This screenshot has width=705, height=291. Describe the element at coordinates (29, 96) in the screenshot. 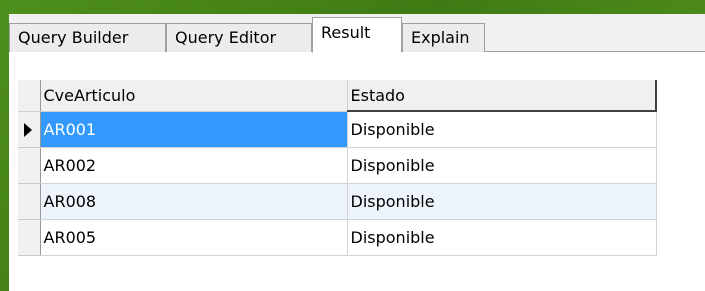

I see `row-indicator-header` at that location.